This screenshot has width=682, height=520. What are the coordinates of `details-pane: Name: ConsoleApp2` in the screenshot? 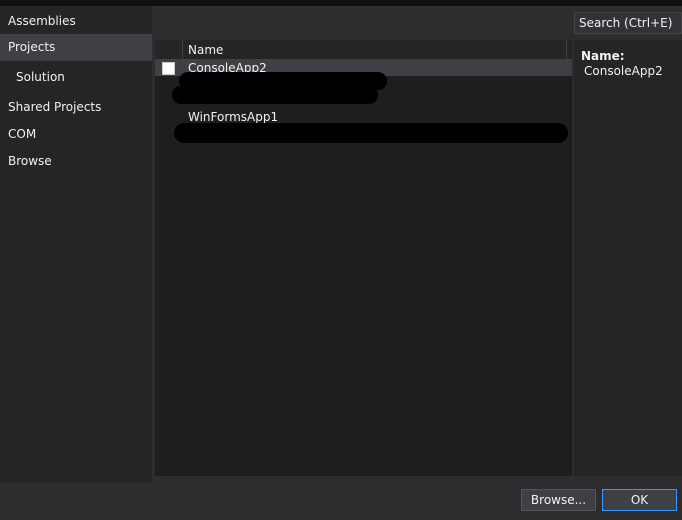 It's located at (628, 258).